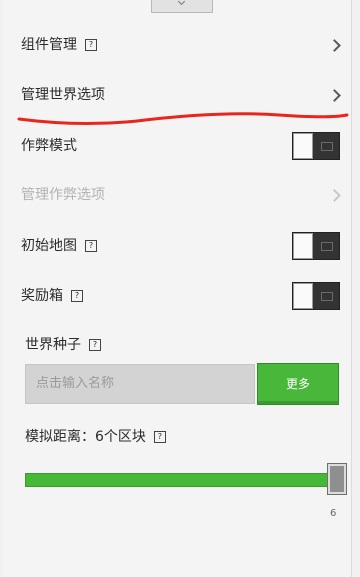 This screenshot has height=577, width=360. I want to click on starting-map-label: 初始地图?, so click(59, 246).